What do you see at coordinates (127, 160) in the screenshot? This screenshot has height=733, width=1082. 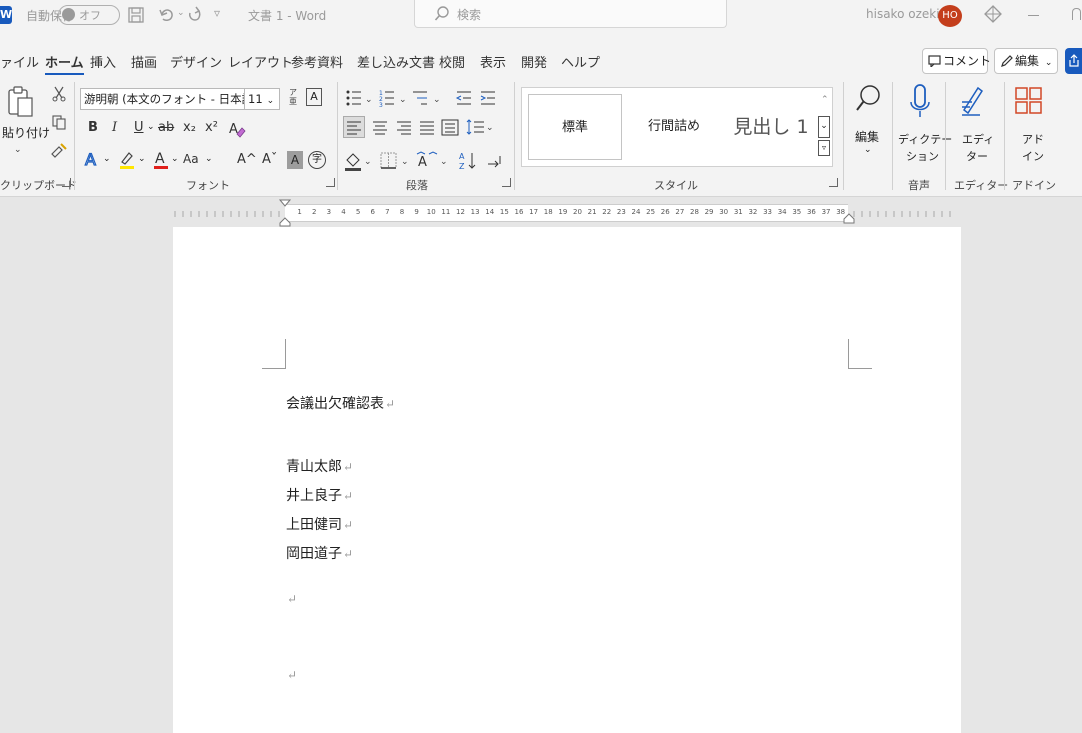 I see `highlight-icon` at bounding box center [127, 160].